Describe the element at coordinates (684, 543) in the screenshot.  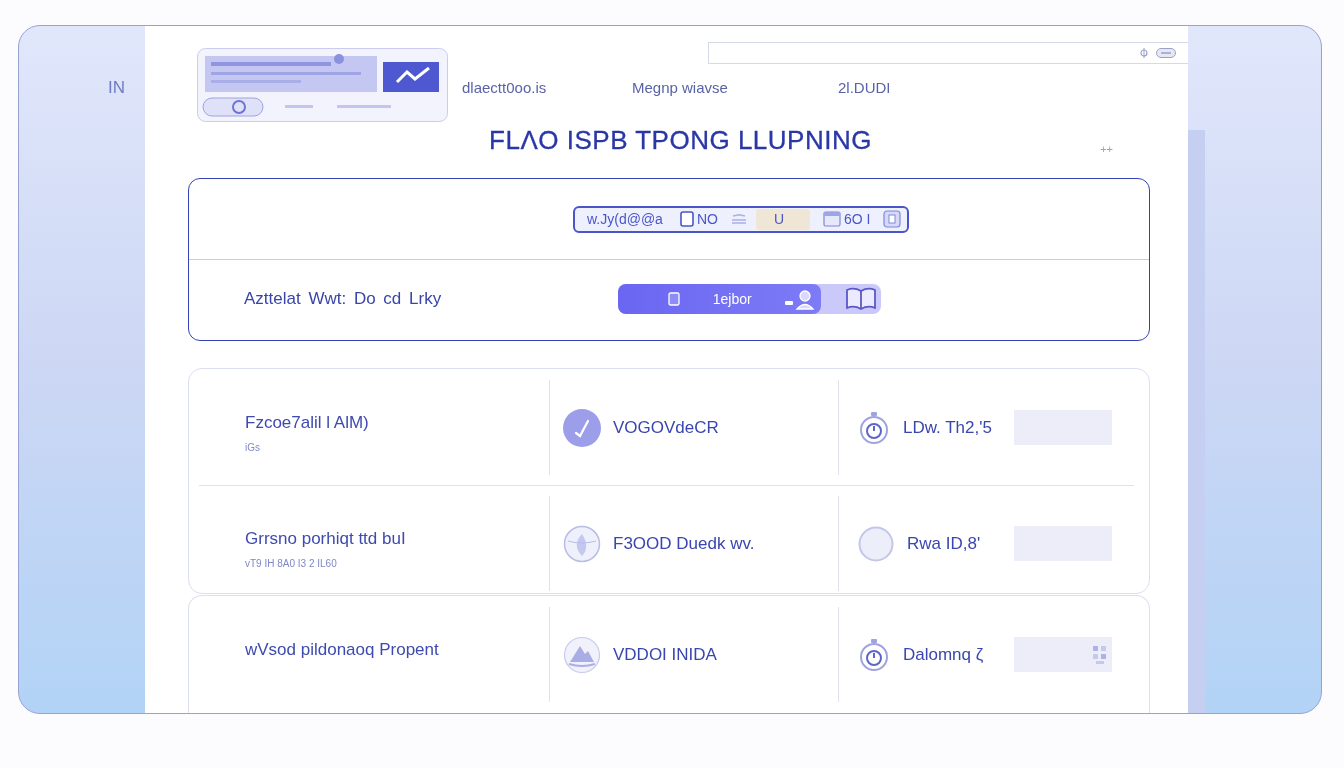
I see `cell-text: F3OOD Duedk wv.` at that location.